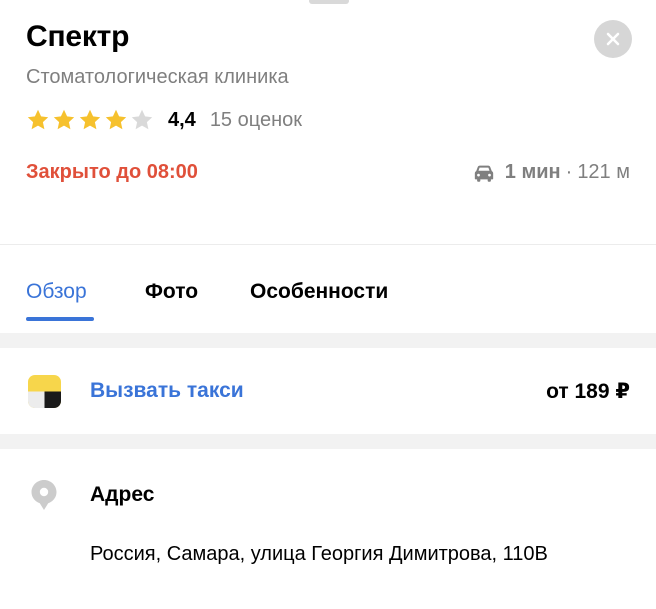  What do you see at coordinates (122, 494) in the screenshot?
I see `address-title: Адрес` at bounding box center [122, 494].